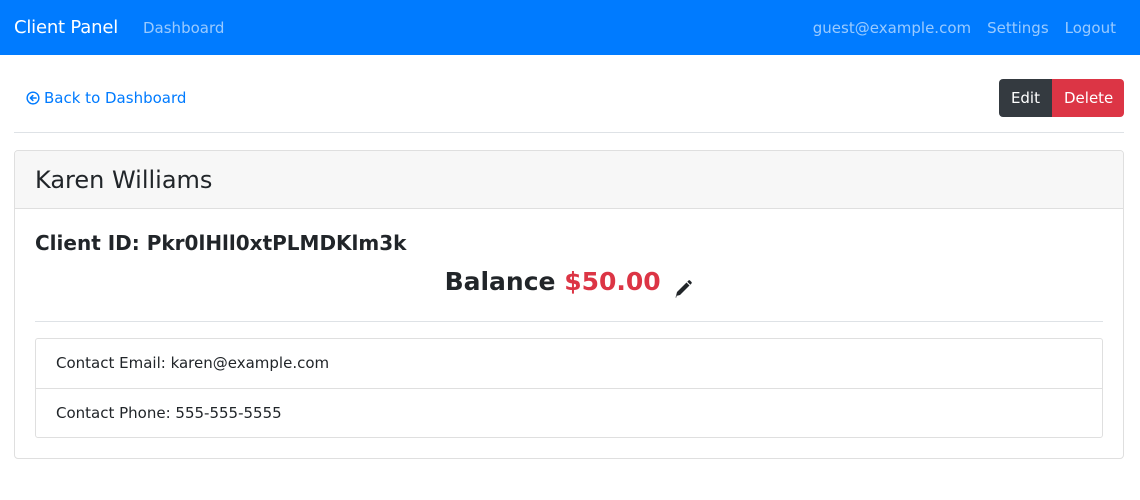 The height and width of the screenshot is (500, 1140). Describe the element at coordinates (569, 180) in the screenshot. I see `card-header: Karen Williams` at that location.